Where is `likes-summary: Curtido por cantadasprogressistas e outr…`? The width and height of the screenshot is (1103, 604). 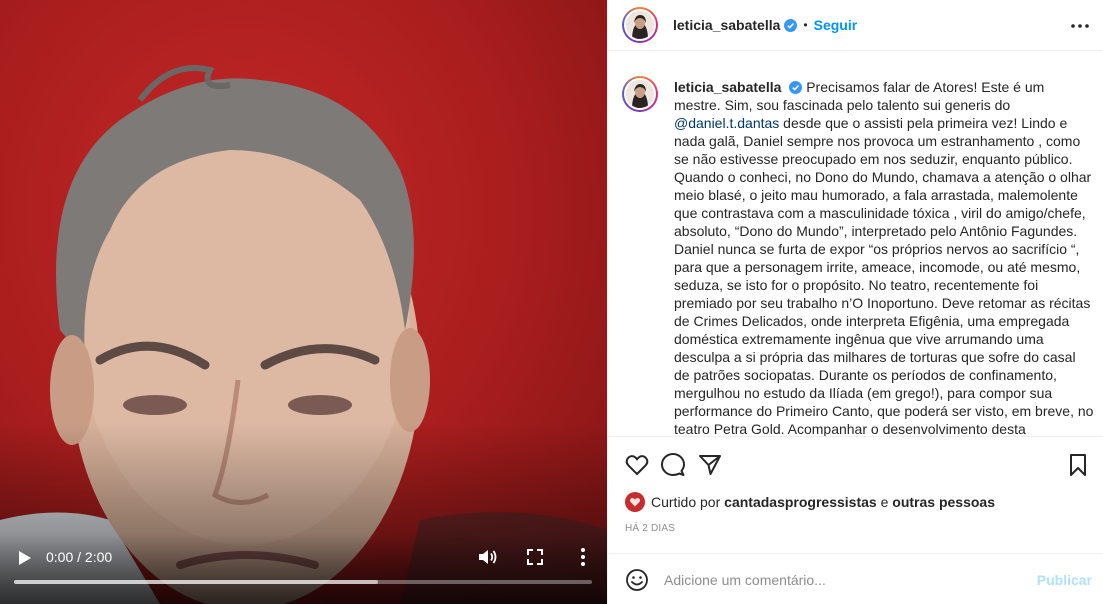
likes-summary: Curtido por cantadasprogressistas e outr… is located at coordinates (810, 502).